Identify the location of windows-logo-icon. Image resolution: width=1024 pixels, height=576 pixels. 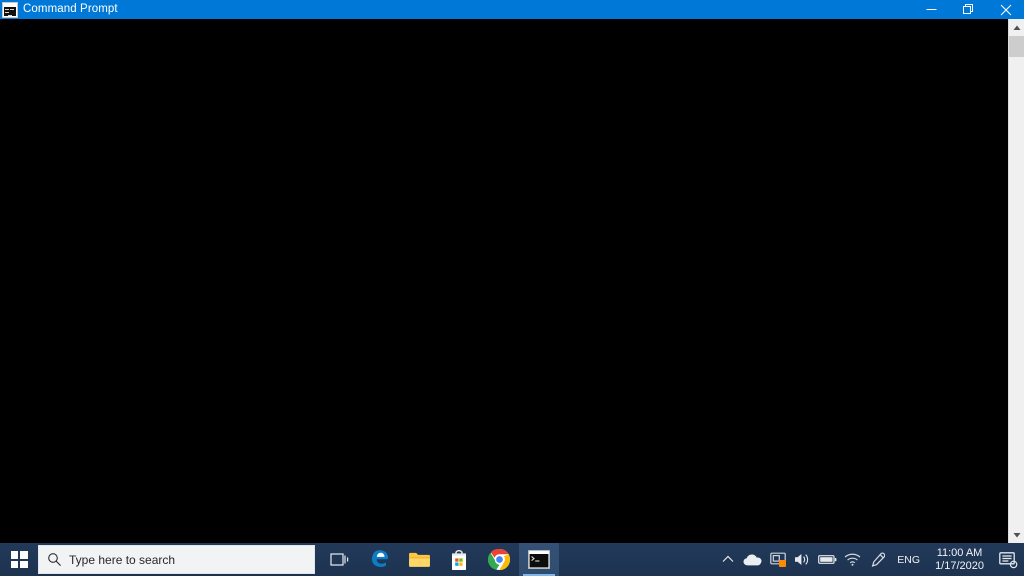
(19, 559).